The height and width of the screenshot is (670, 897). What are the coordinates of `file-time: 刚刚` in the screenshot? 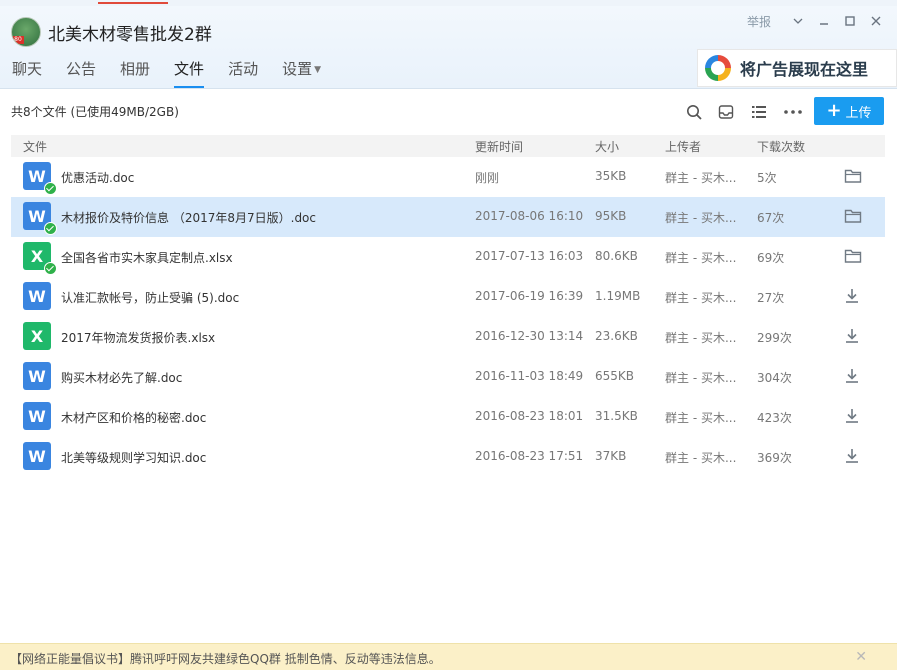 It's located at (487, 178).